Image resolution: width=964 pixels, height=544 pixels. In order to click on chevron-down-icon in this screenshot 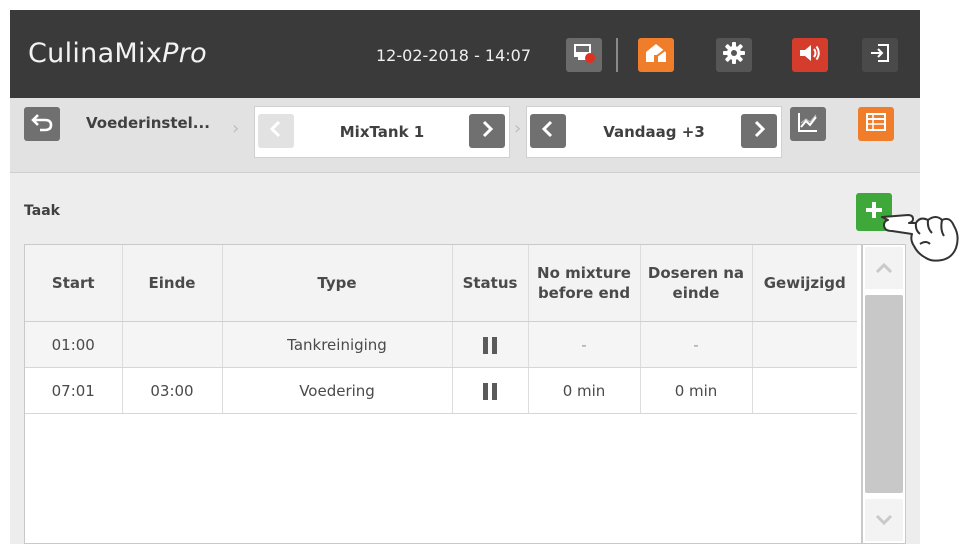, I will do `click(884, 520)`.